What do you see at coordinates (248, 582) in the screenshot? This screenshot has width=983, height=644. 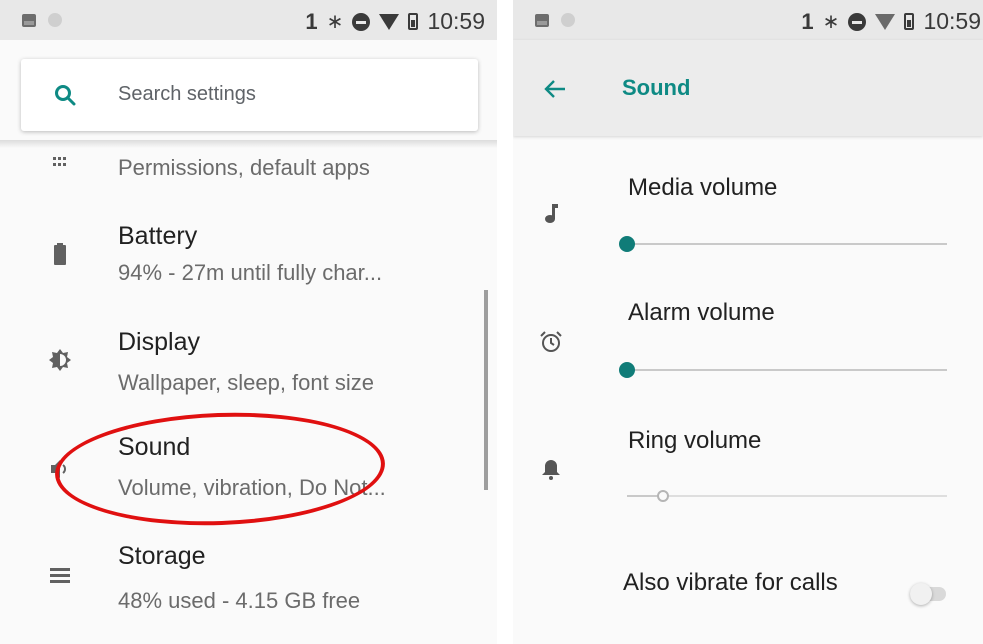 I see `setting-item-storage: Storage 48% used - 4.15 GB free` at bounding box center [248, 582].